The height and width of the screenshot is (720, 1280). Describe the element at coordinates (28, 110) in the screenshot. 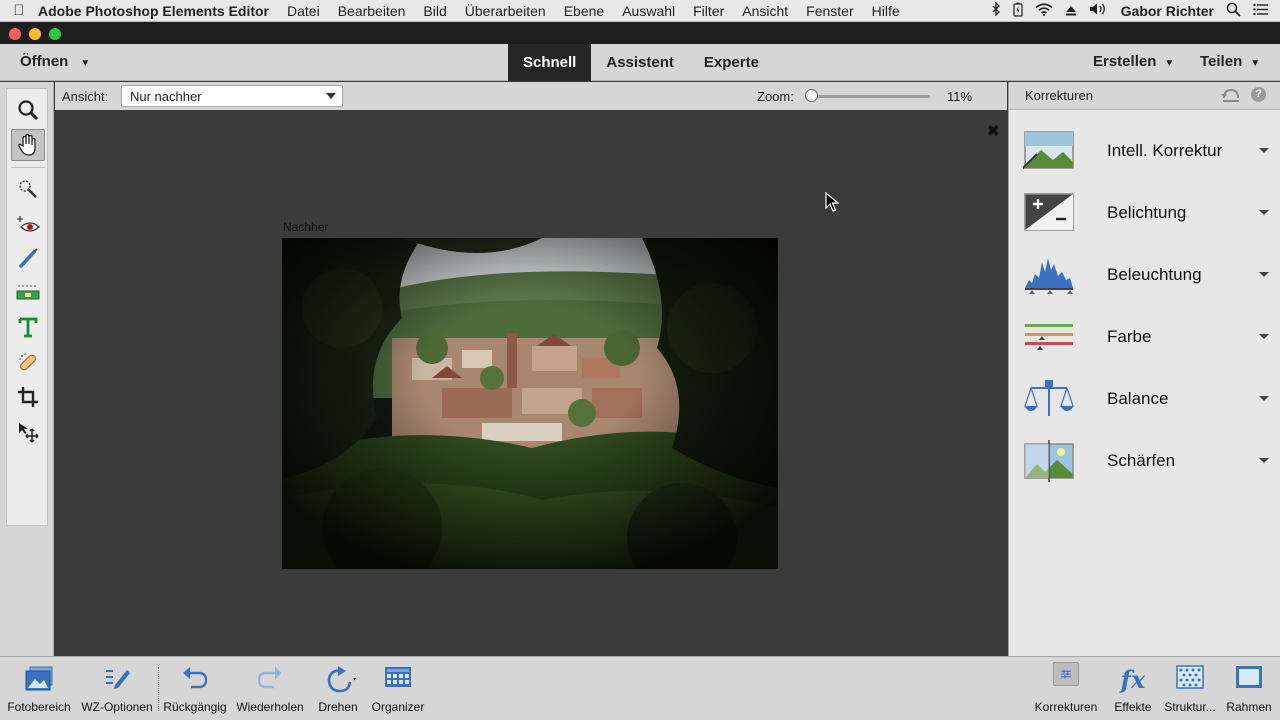

I see `zoom-tool` at that location.